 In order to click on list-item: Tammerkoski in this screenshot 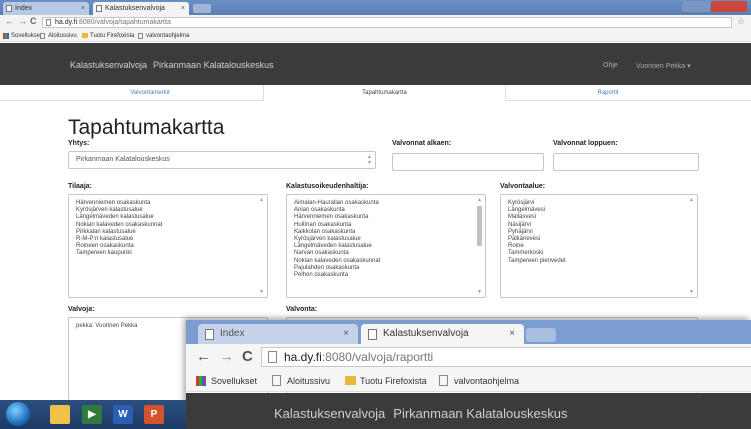, I will do `click(602, 253)`.